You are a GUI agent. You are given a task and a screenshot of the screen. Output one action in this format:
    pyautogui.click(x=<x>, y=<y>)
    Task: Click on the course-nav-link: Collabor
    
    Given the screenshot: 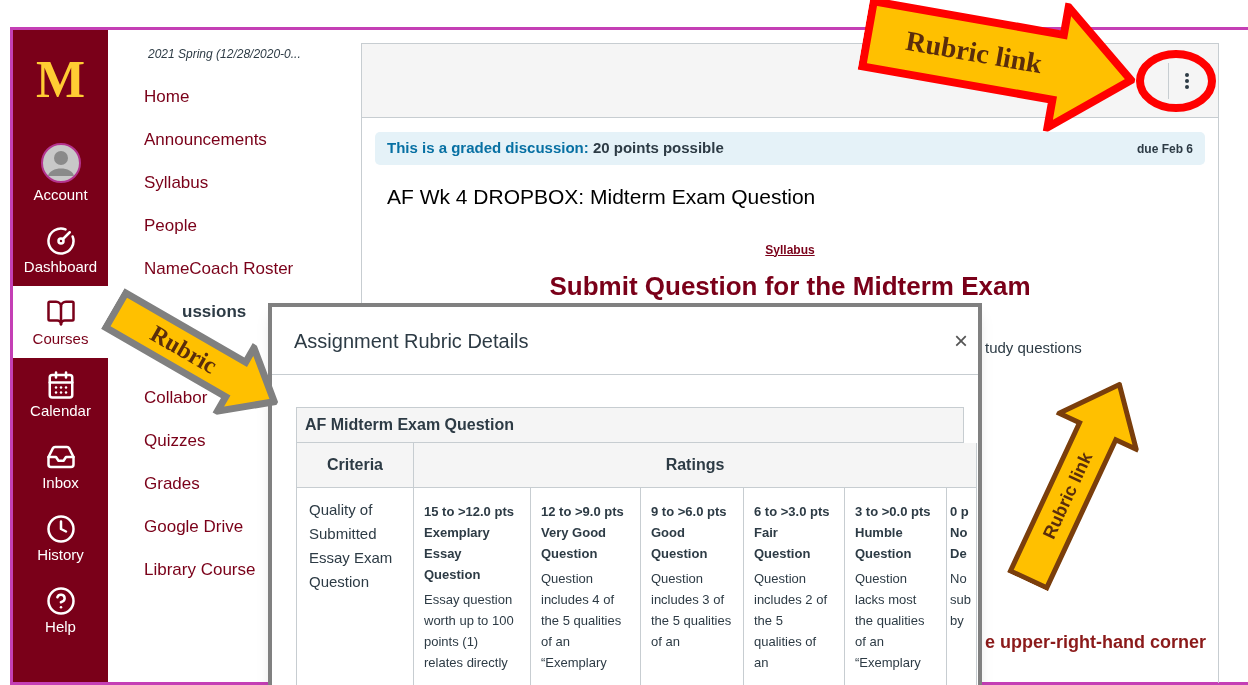 What is the action you would take?
    pyautogui.click(x=176, y=397)
    